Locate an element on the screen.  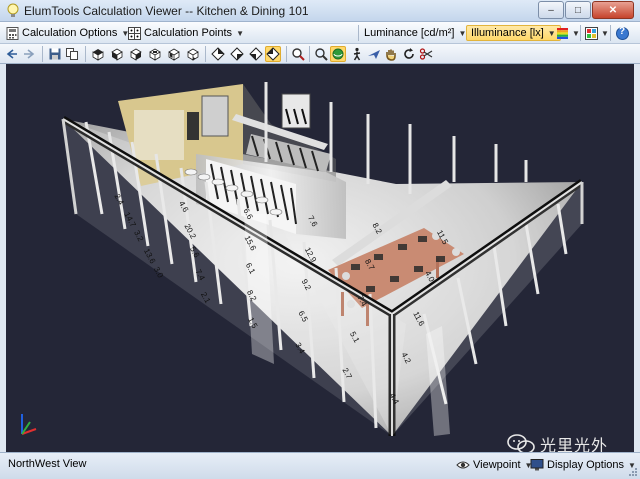
view-bottom-button is located at coordinates (193, 54).